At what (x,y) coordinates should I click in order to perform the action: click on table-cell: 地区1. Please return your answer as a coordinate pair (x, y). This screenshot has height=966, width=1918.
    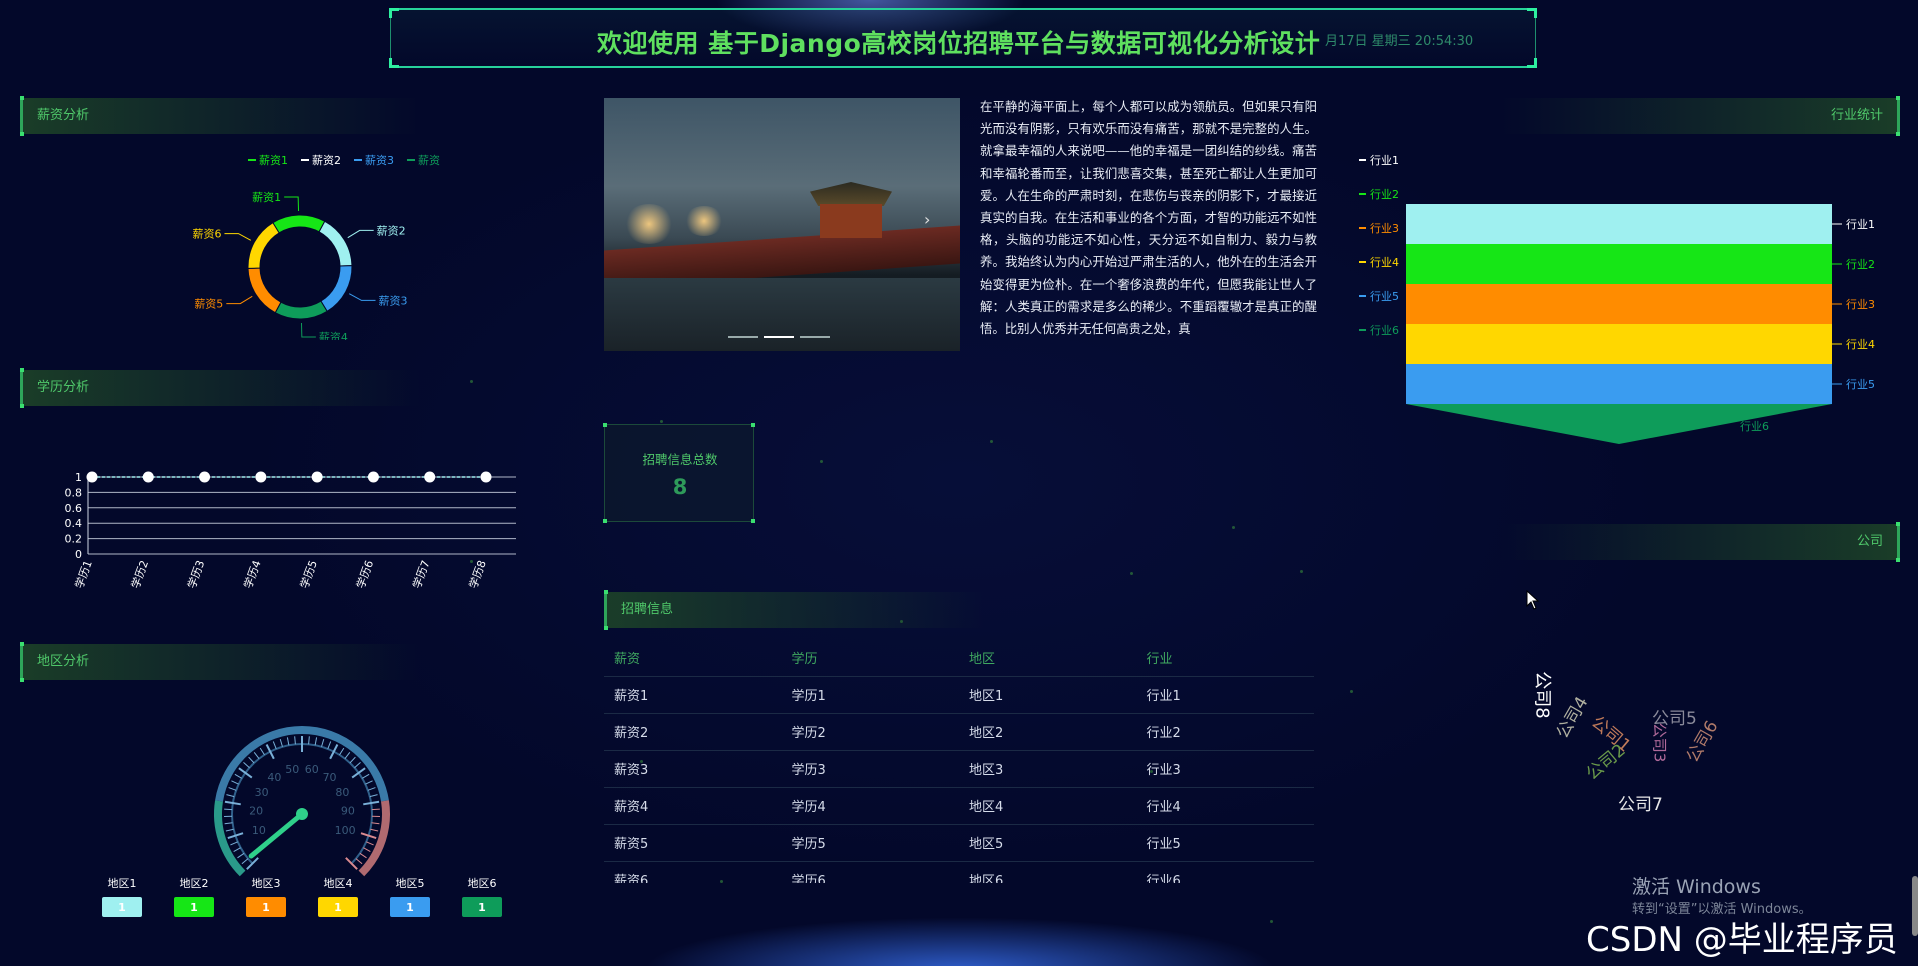
    Looking at the image, I should click on (1048, 695).